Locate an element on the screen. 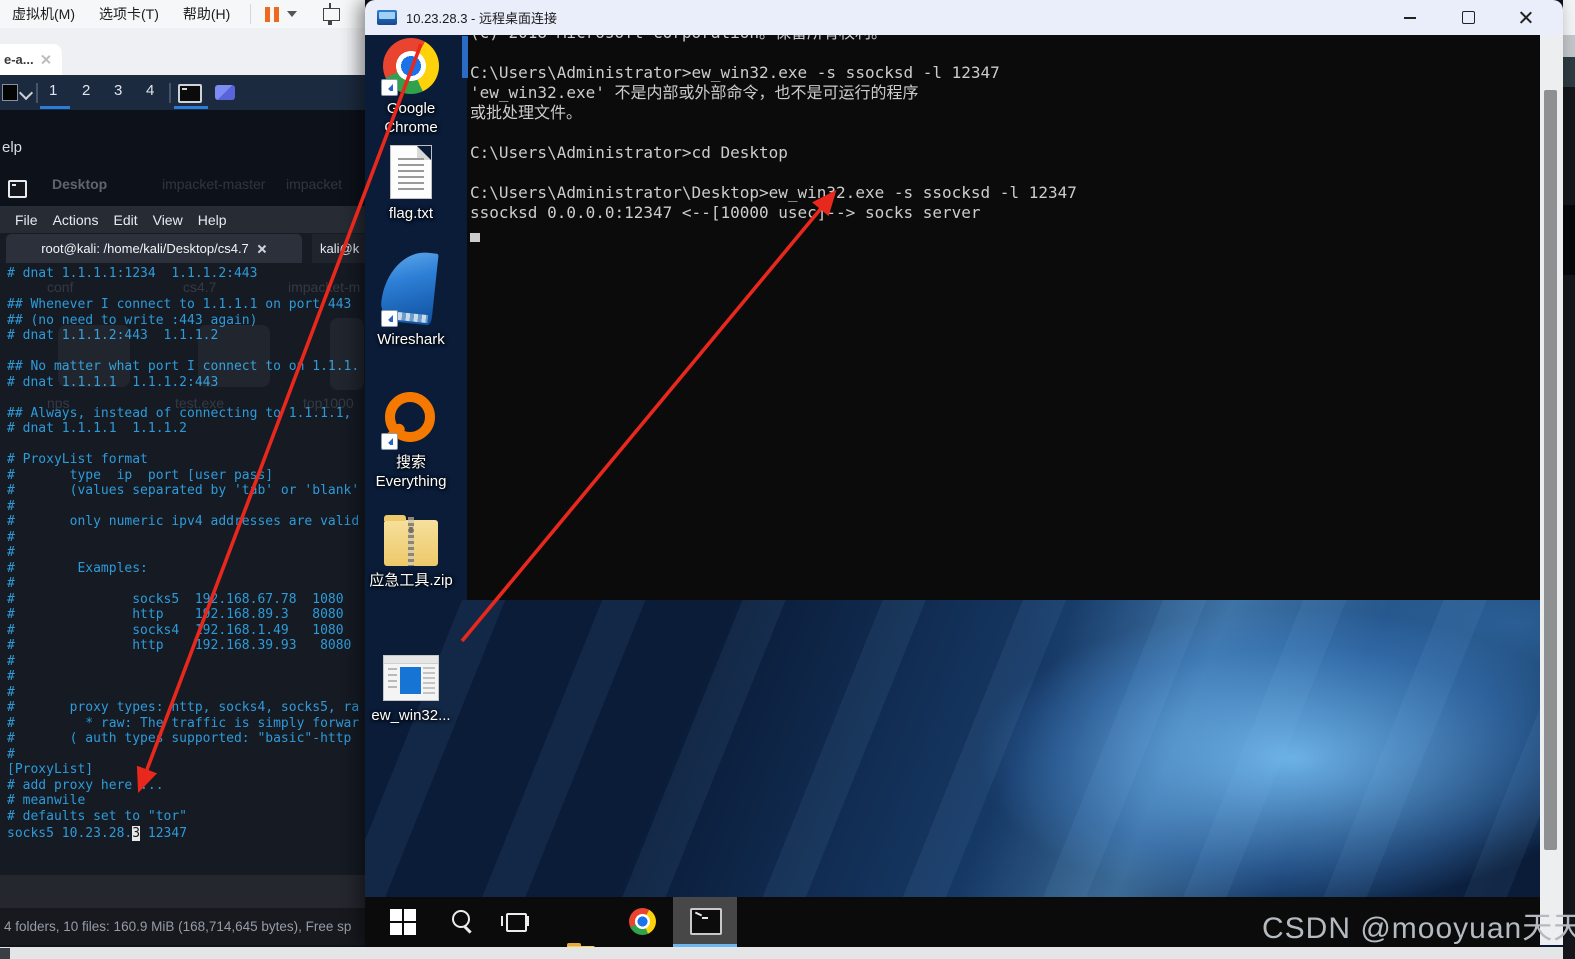 The height and width of the screenshot is (959, 1575). terminal-tab-active: root@kali: /home/kali/Desktop/cs4.7 is located at coordinates (154, 248).